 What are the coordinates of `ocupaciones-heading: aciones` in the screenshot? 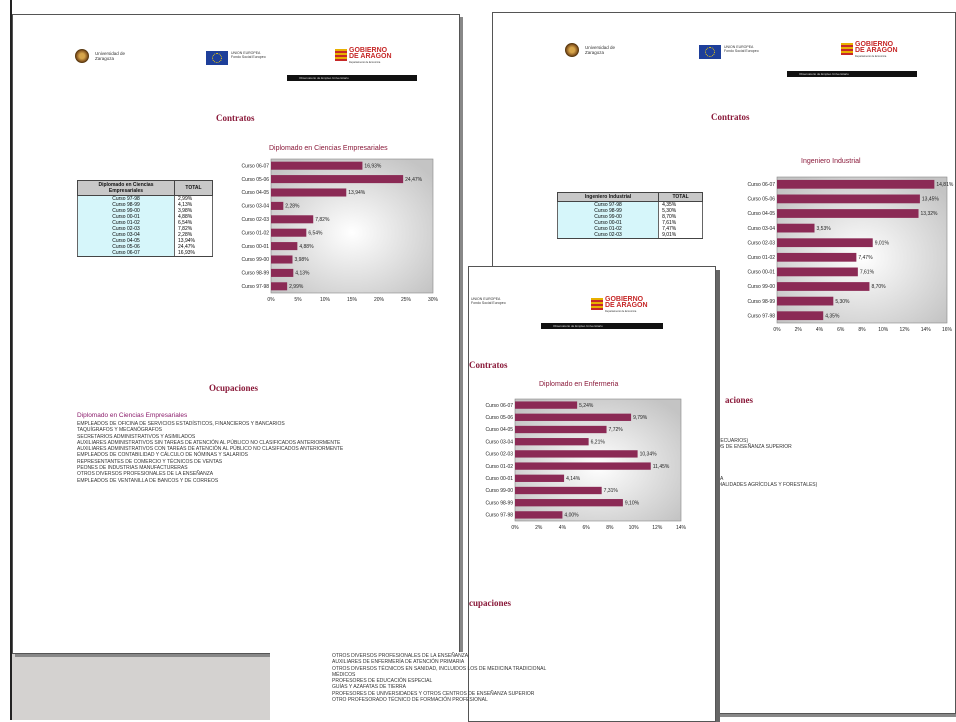 It's located at (739, 400).